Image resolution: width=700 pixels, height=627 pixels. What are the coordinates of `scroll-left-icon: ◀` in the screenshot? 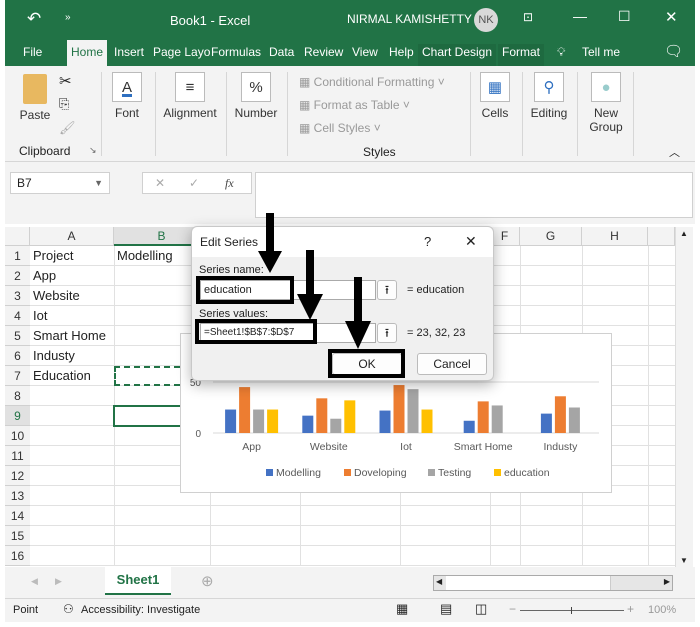 It's located at (439, 581).